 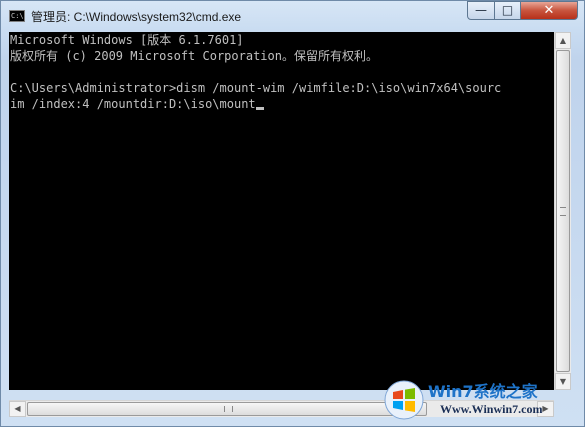 I want to click on vertical-scroll-thumb, so click(x=563, y=211).